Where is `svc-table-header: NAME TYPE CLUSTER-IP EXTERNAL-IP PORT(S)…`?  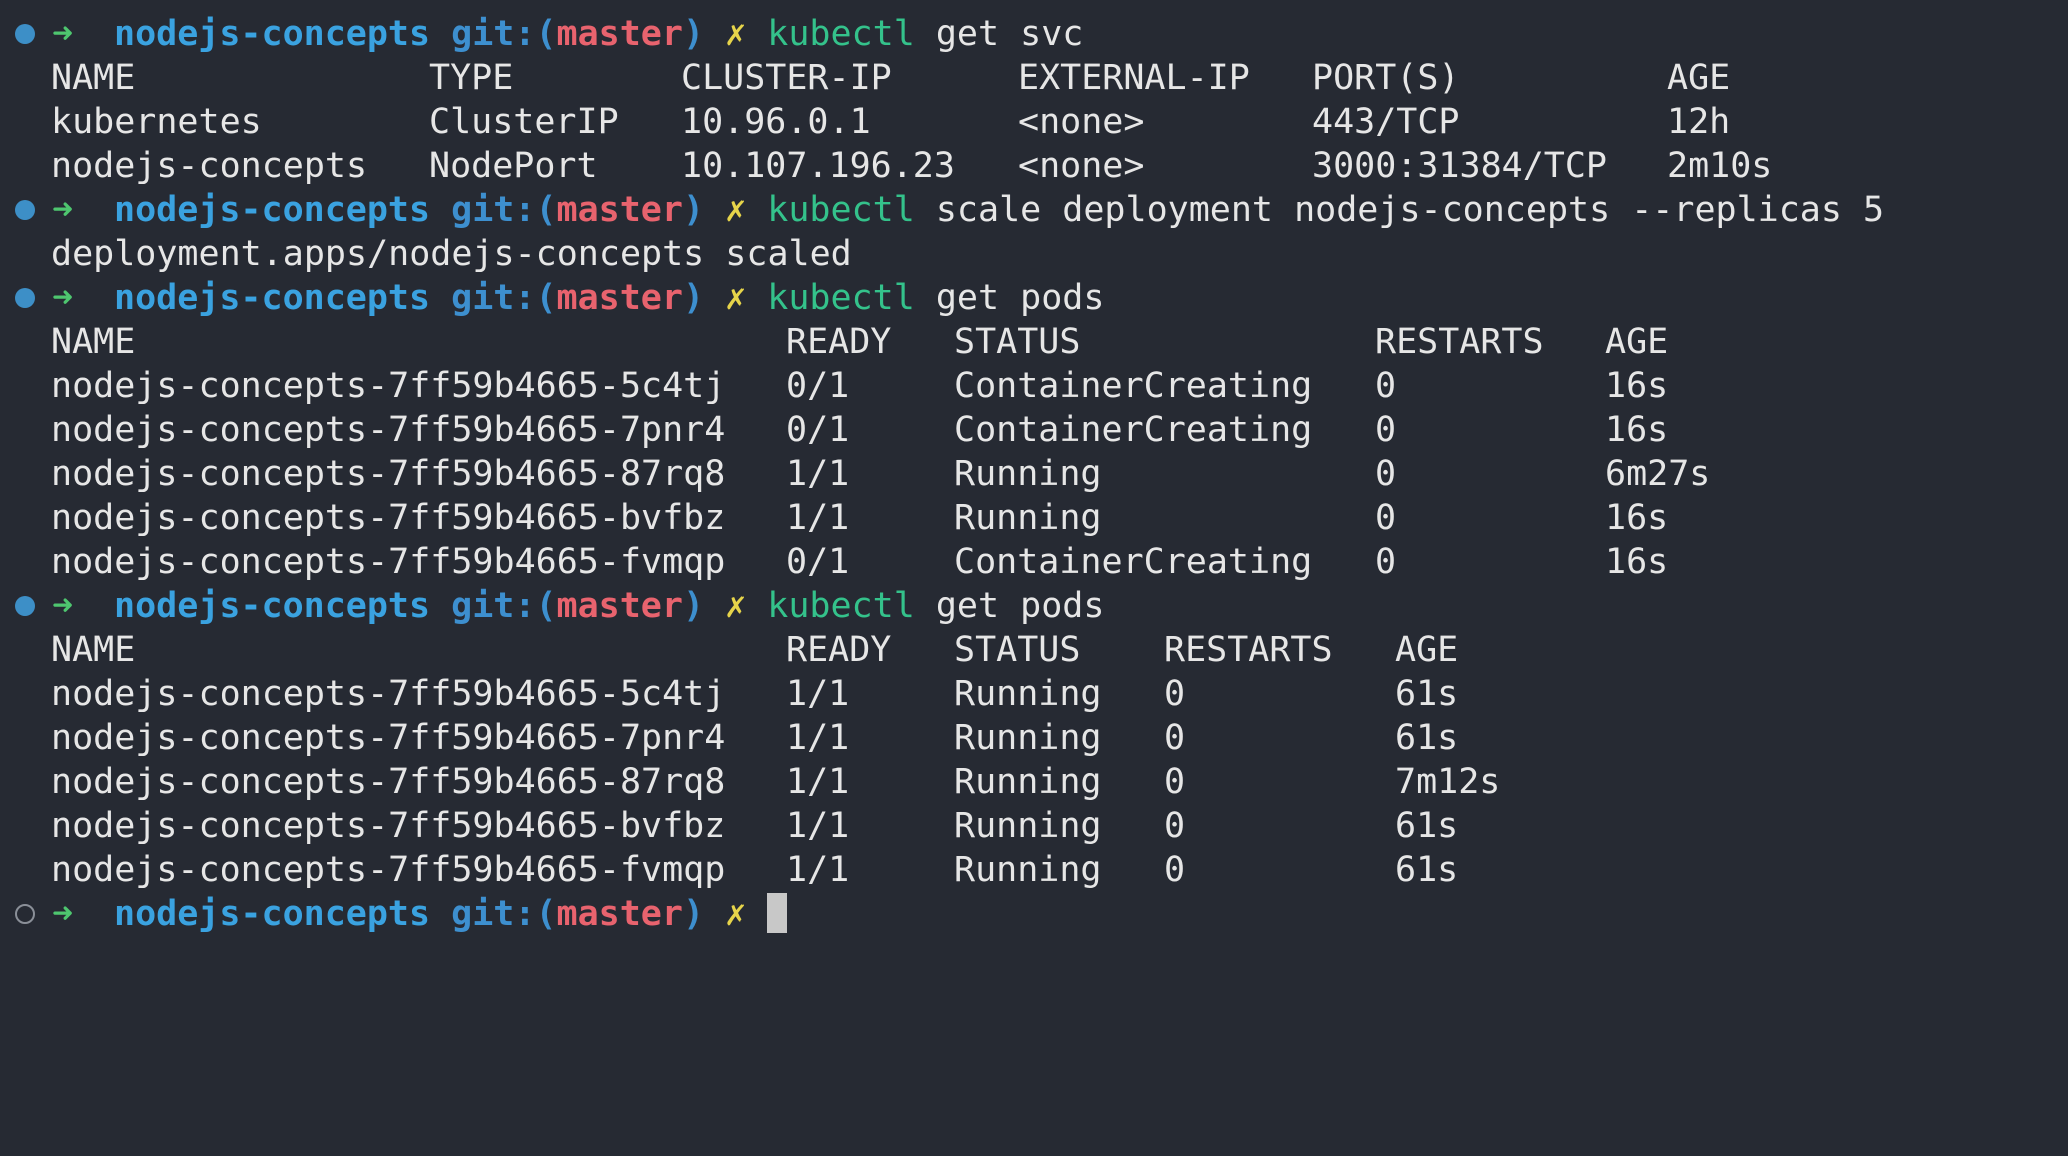 svc-table-header: NAME TYPE CLUSTER-IP EXTERNAL-IP PORT(S)… is located at coordinates (1034, 78).